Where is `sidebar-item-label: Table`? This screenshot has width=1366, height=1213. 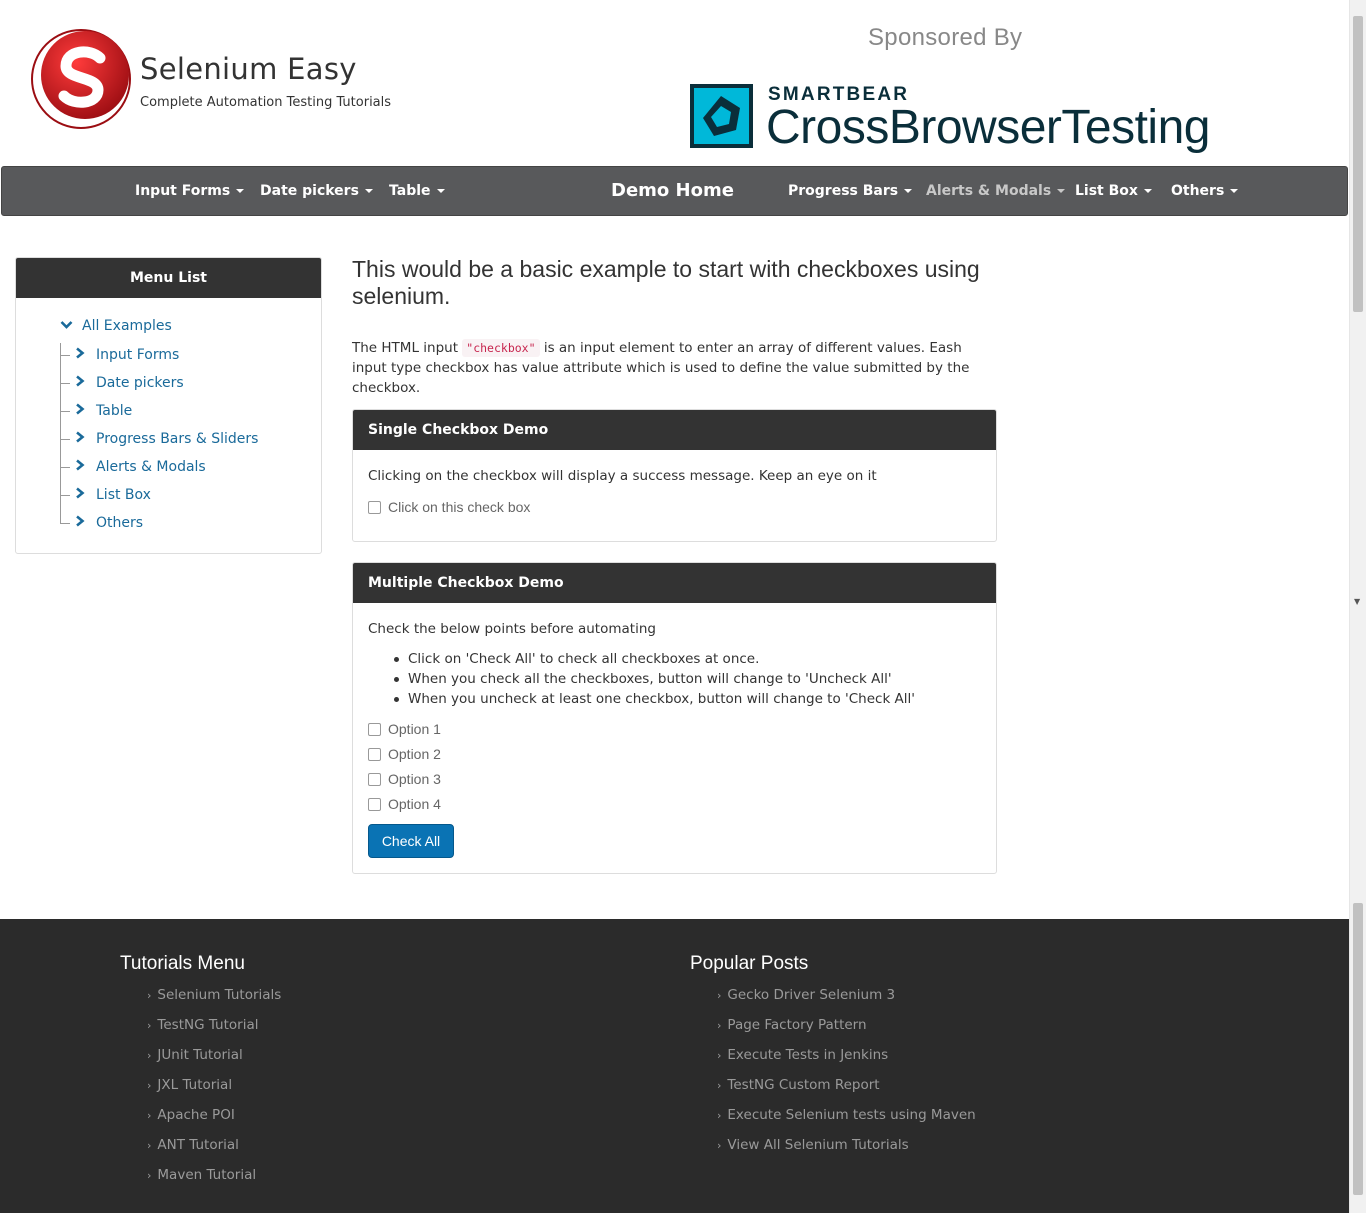
sidebar-item-label: Table is located at coordinates (114, 411).